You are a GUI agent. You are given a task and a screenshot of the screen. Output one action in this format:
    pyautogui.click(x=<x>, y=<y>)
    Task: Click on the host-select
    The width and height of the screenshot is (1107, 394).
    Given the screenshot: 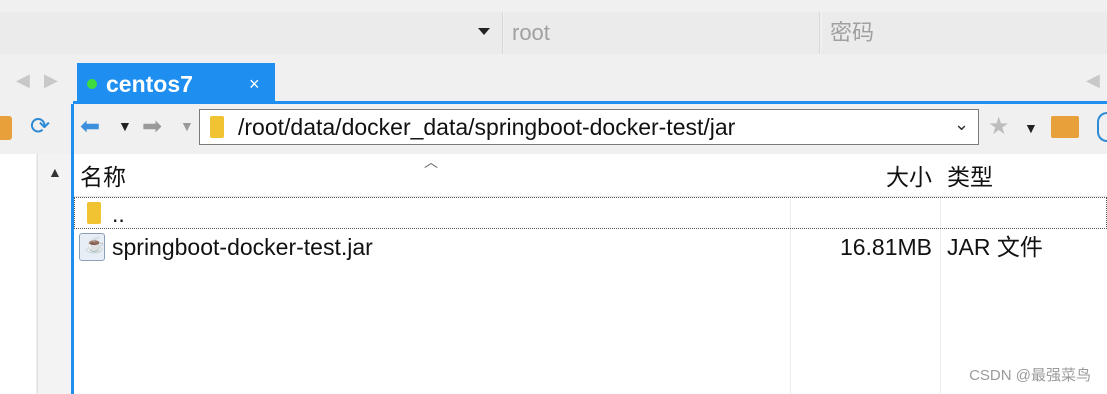 What is the action you would take?
    pyautogui.click(x=251, y=33)
    